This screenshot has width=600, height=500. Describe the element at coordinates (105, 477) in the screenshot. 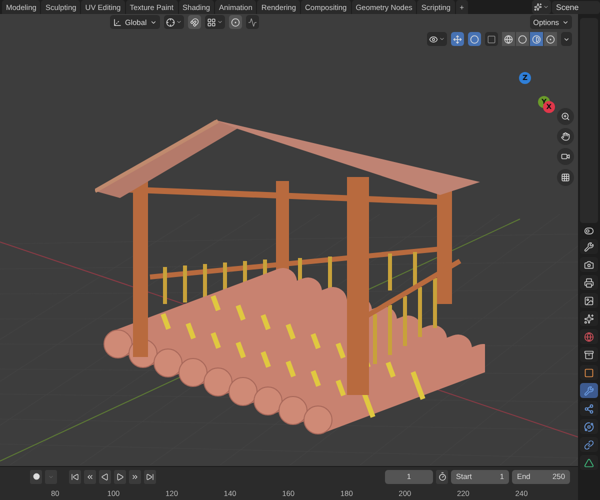

I see `play-reverse-button` at that location.